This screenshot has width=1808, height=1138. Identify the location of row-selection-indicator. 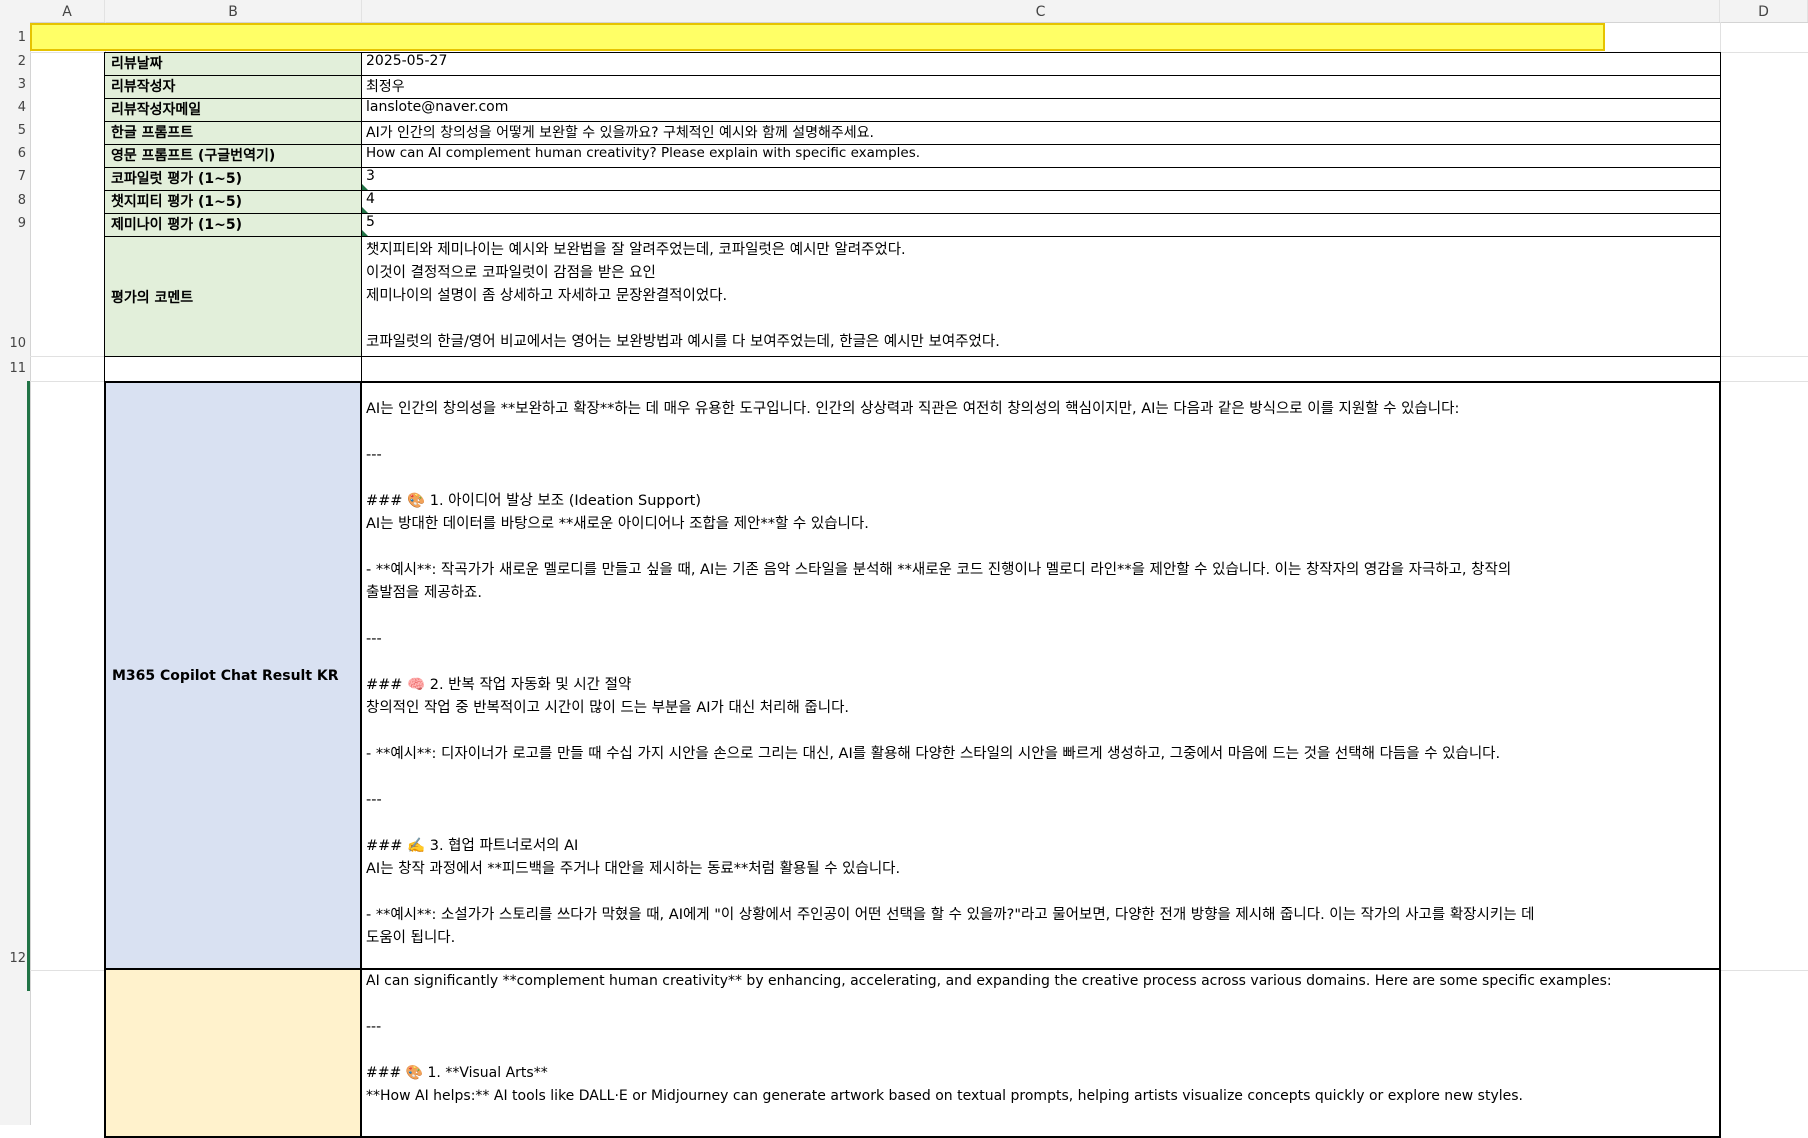
(28, 686).